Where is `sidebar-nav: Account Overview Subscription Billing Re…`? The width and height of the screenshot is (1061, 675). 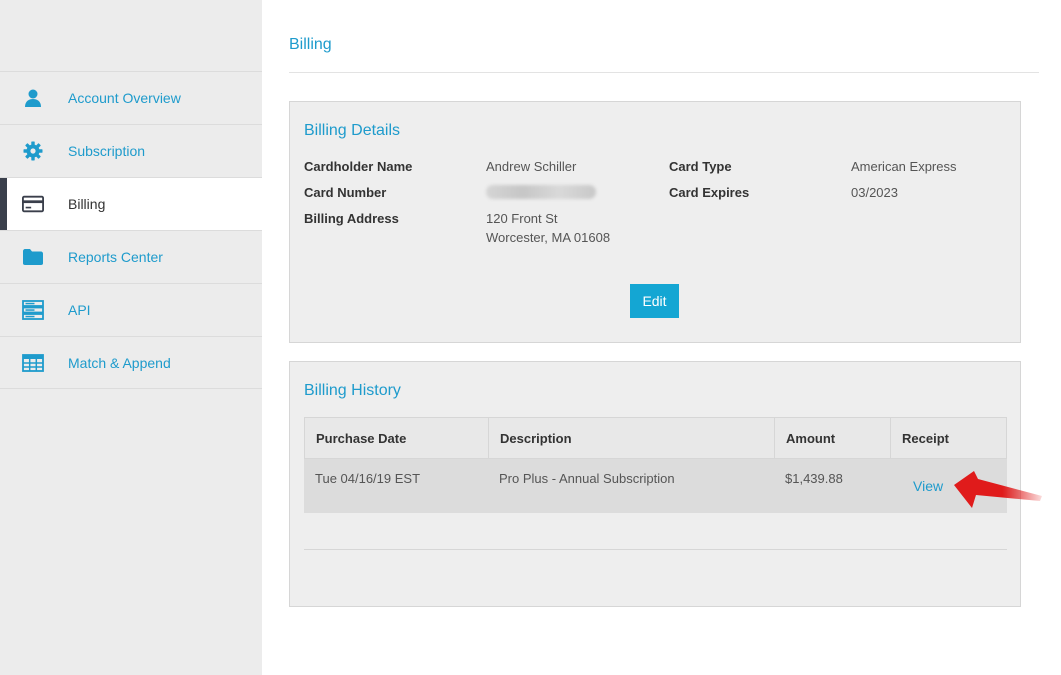 sidebar-nav: Account Overview Subscription Billing Re… is located at coordinates (131, 230).